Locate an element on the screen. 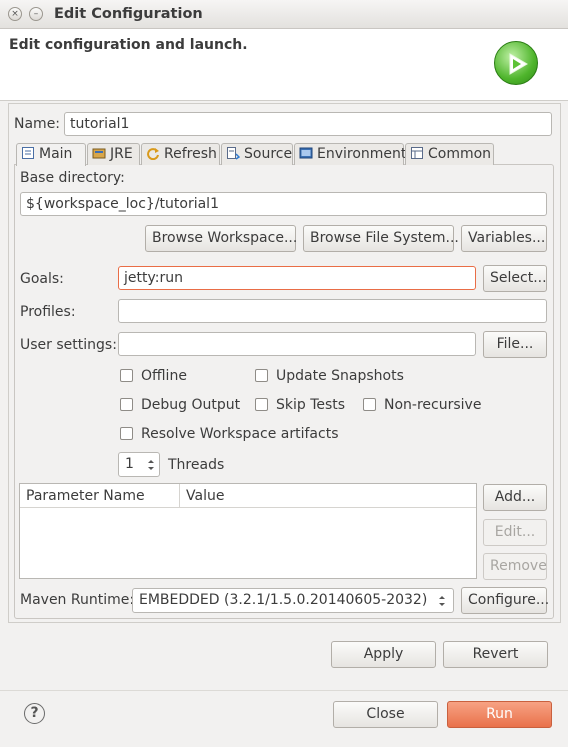  threads-value: 1 is located at coordinates (129, 464).